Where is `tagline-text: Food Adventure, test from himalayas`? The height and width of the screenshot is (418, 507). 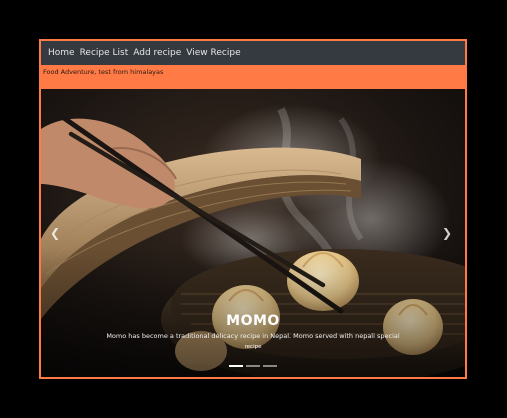 tagline-text: Food Adventure, test from himalayas is located at coordinates (103, 72).